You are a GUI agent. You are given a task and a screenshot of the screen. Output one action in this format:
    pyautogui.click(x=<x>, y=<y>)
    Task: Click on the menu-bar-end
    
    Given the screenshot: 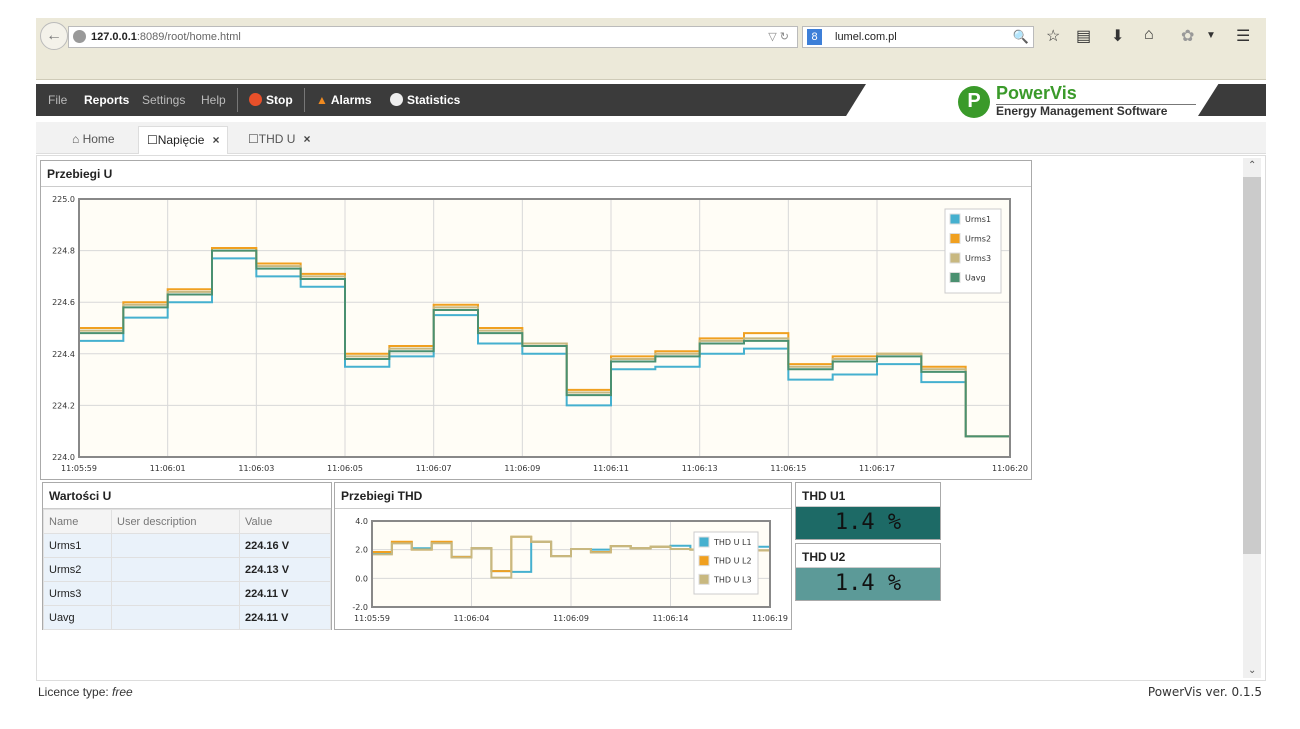 What is the action you would take?
    pyautogui.click(x=1232, y=100)
    